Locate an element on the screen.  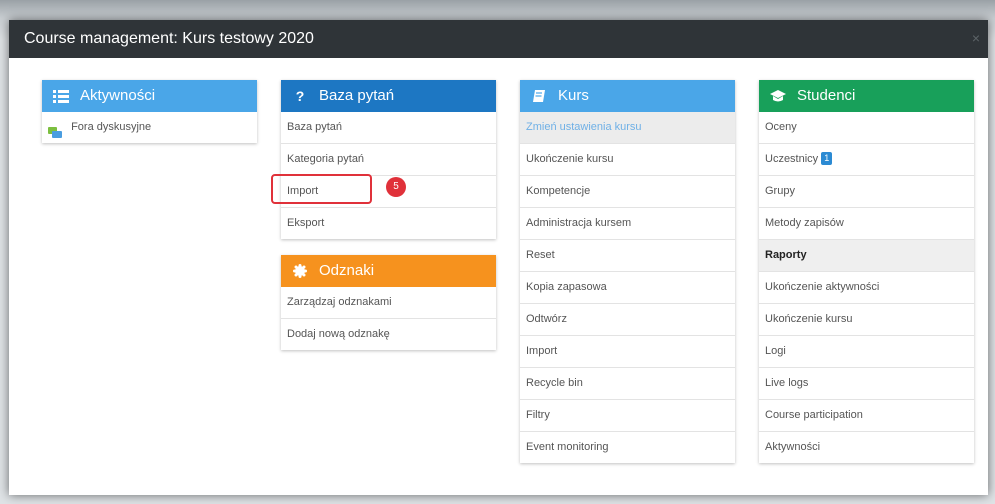
raporty-section-header: Raporty is located at coordinates (866, 256).